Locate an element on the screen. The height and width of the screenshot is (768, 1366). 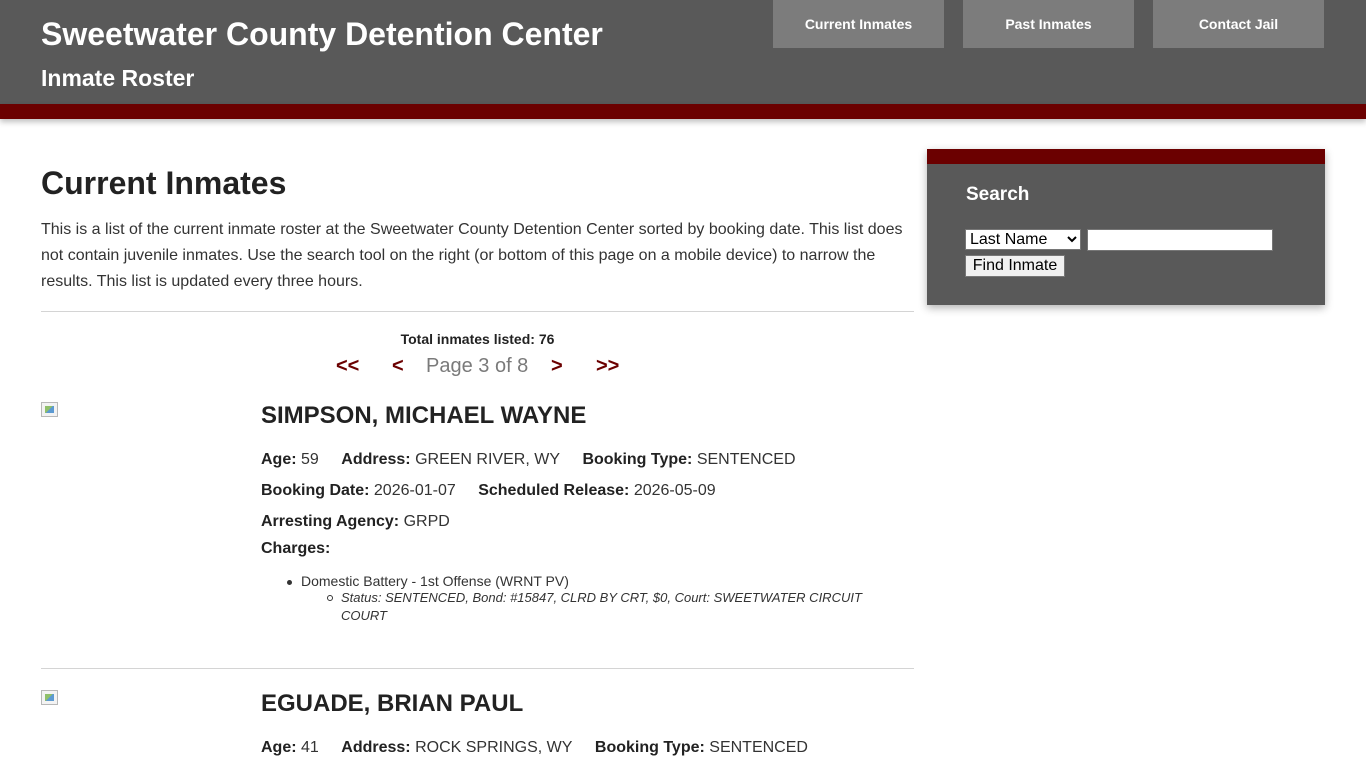
pager-page-label: Page 3 of 8 is located at coordinates (477, 366).